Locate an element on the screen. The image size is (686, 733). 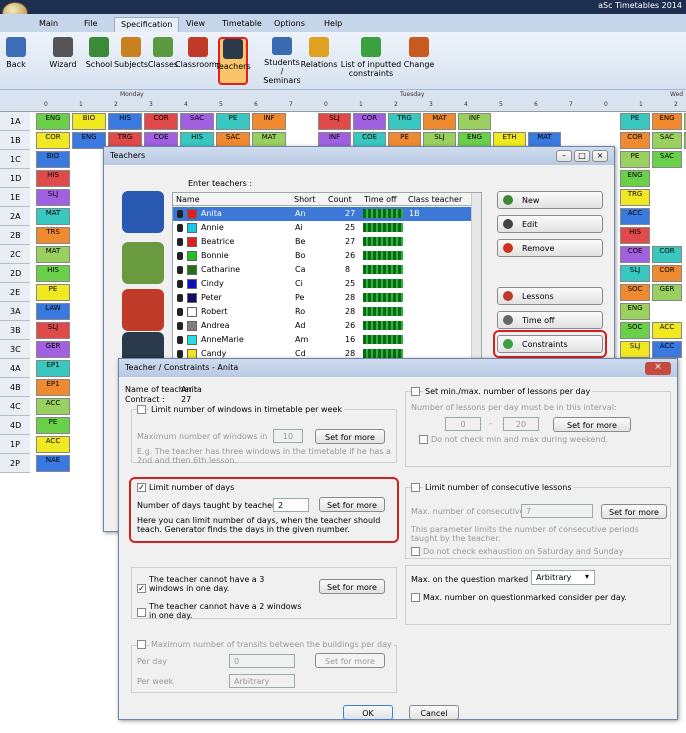
lesson-cell: BIO is located at coordinates (89, 121).